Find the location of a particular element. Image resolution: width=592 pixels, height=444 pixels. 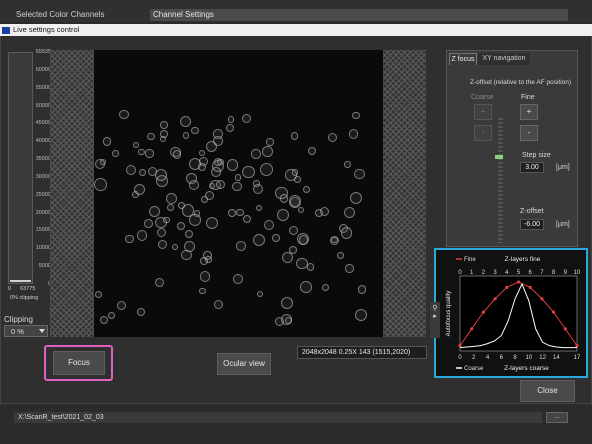

ocular-view-button: Ocular view is located at coordinates (244, 364).